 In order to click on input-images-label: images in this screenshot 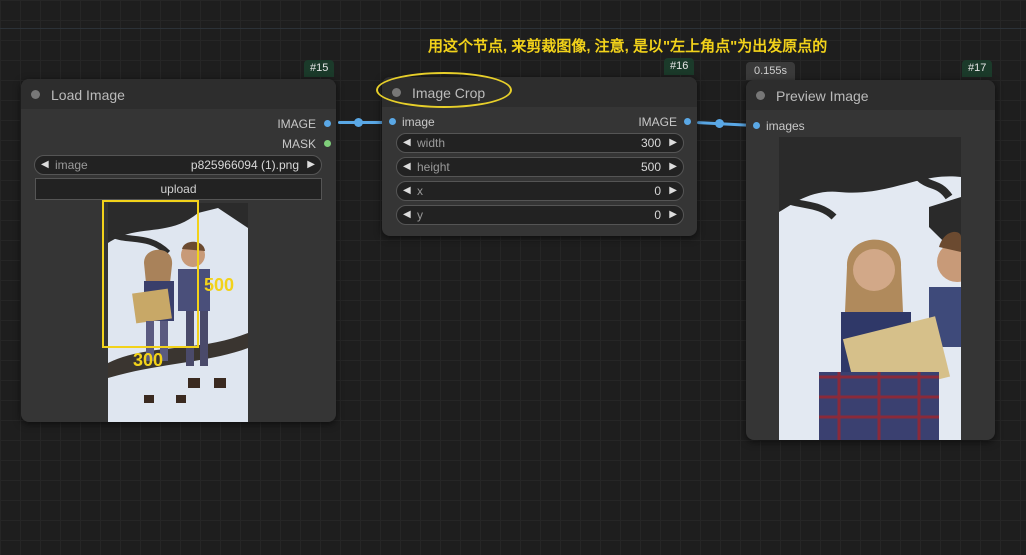, I will do `click(785, 126)`.